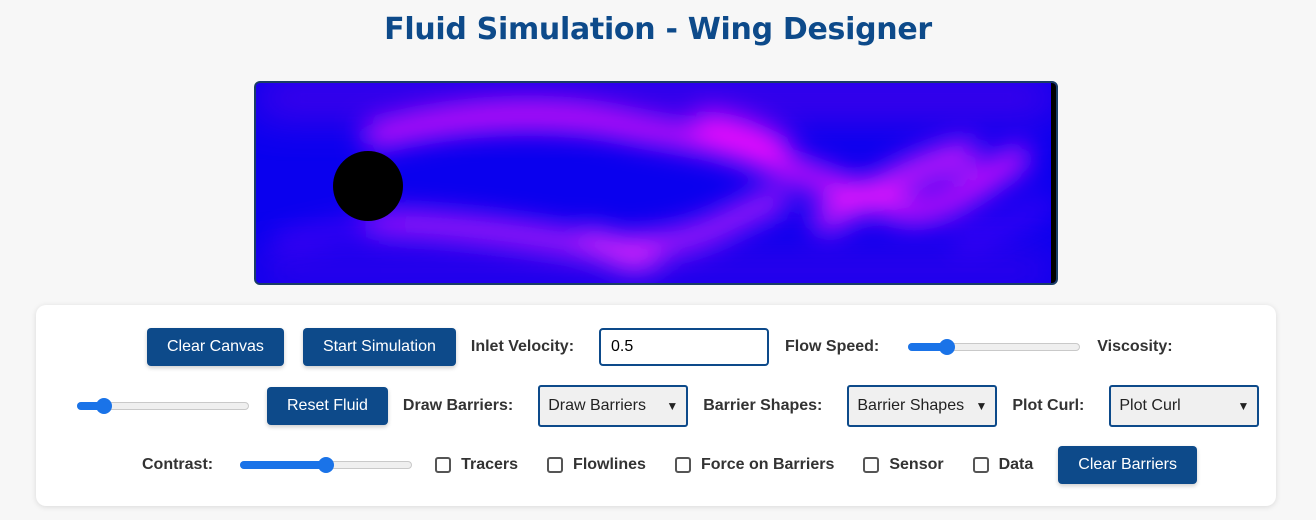  What do you see at coordinates (832, 346) in the screenshot?
I see `flow-speed-label: Flow Speed:` at bounding box center [832, 346].